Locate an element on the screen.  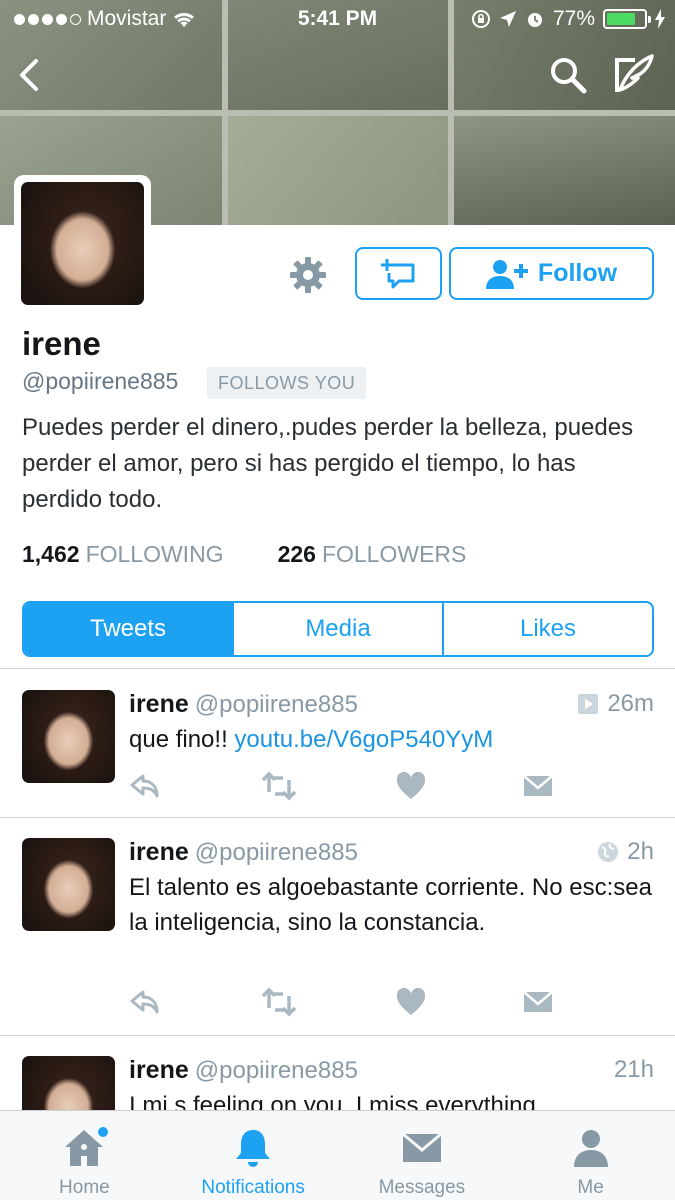
search-icon is located at coordinates (569, 76).